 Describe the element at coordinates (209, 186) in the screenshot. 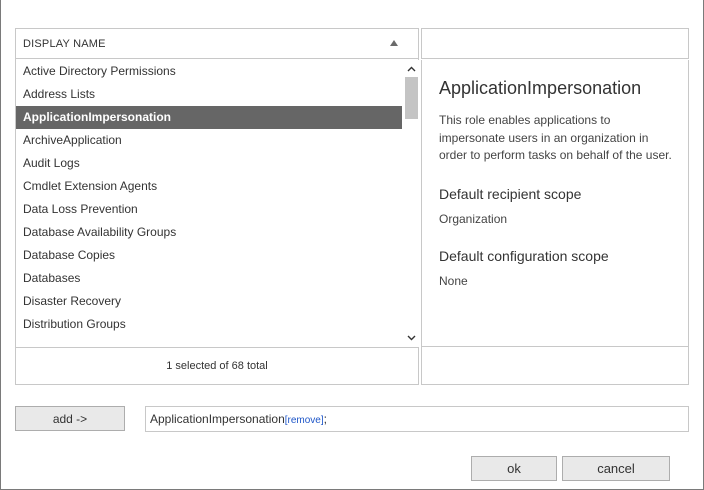

I see `list-item: Cmdlet Extension Agents` at that location.